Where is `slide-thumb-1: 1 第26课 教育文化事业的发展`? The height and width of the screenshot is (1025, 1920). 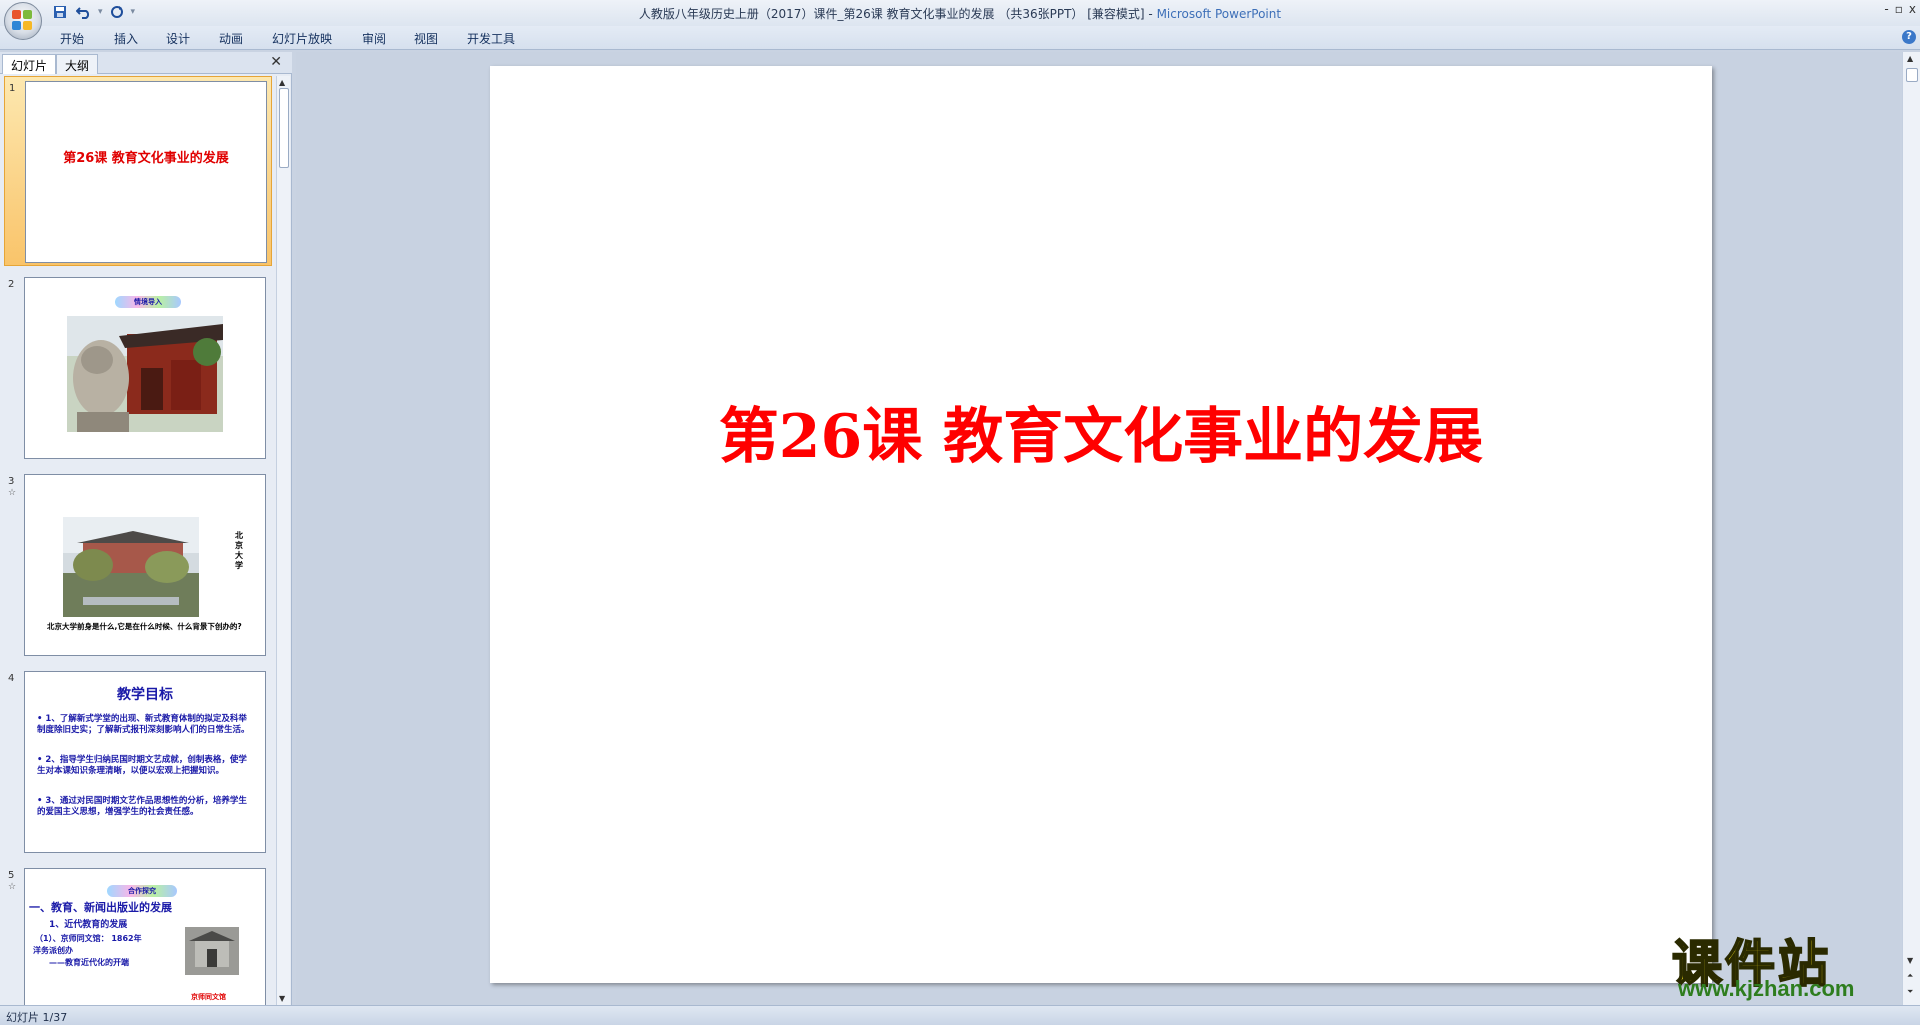
slide-thumb-1: 1 第26课 教育文化事业的发展 is located at coordinates (138, 171).